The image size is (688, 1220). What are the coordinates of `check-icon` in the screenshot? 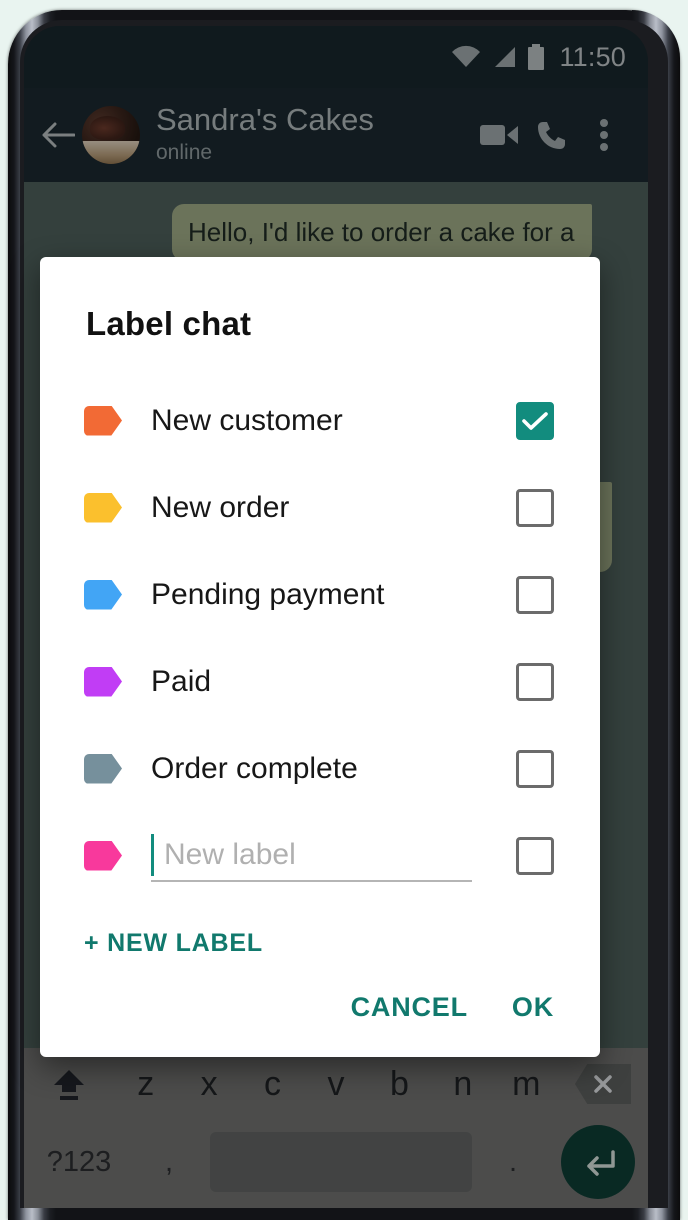 It's located at (535, 420).